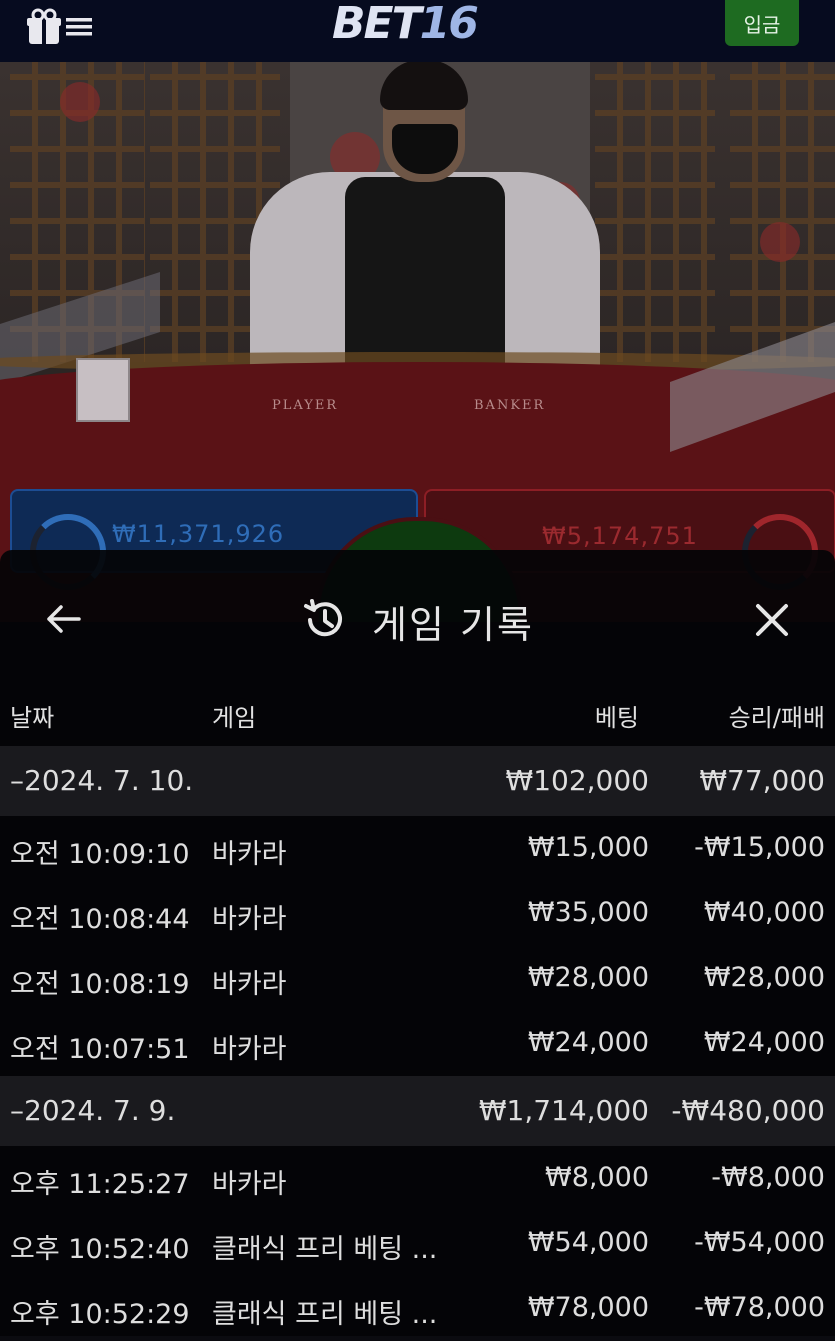  What do you see at coordinates (759, 1307) in the screenshot?
I see `row-win-loss: -₩78,000` at bounding box center [759, 1307].